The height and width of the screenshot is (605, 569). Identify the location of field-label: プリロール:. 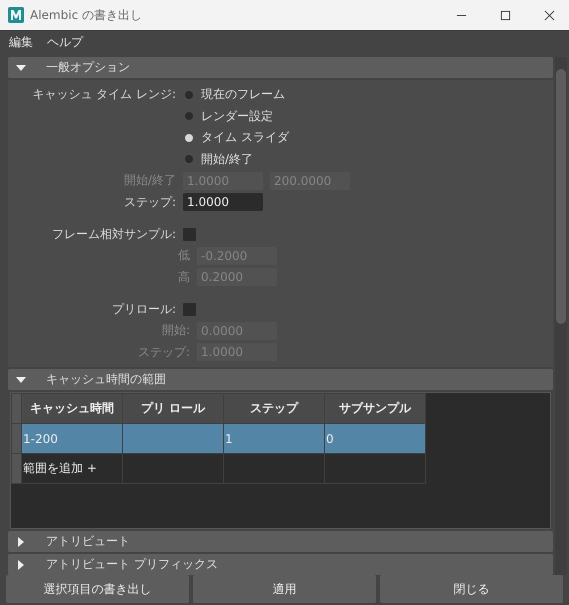
(144, 309).